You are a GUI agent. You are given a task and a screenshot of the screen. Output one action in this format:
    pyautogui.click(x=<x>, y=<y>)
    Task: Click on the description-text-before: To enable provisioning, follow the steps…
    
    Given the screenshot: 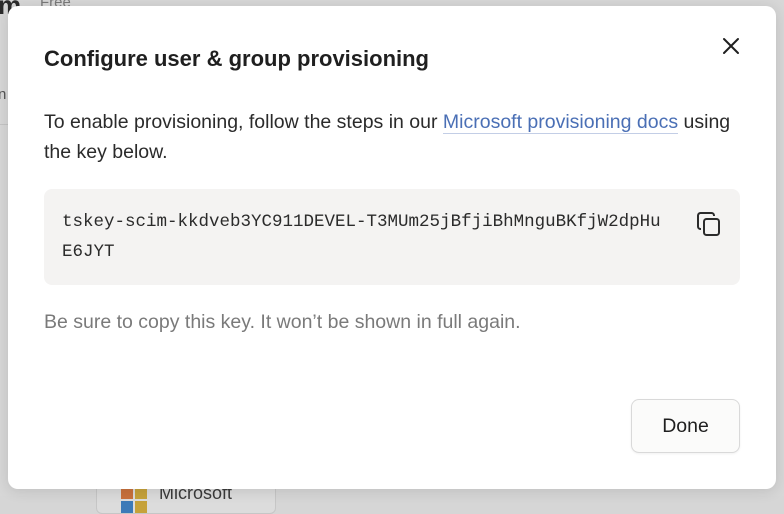 What is the action you would take?
    pyautogui.click(x=243, y=122)
    